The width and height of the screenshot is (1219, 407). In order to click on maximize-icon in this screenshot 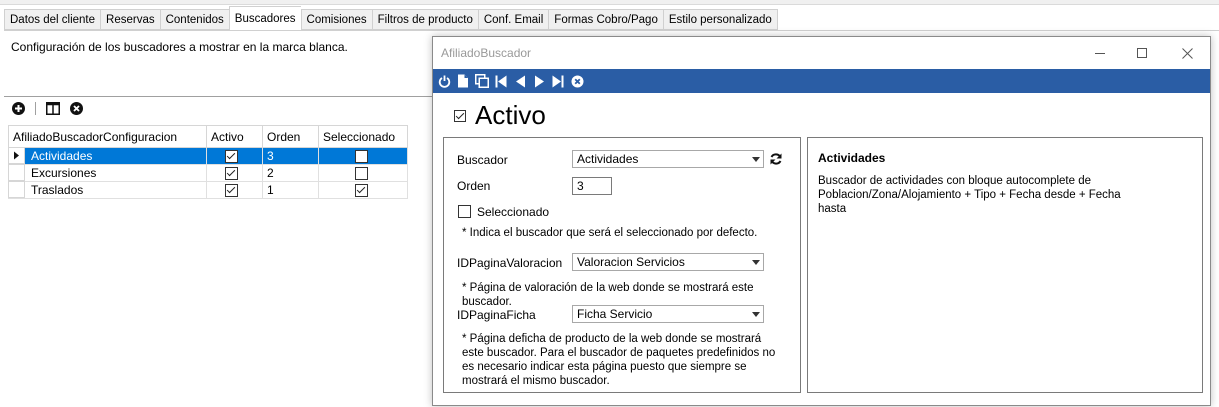, I will do `click(1142, 53)`.